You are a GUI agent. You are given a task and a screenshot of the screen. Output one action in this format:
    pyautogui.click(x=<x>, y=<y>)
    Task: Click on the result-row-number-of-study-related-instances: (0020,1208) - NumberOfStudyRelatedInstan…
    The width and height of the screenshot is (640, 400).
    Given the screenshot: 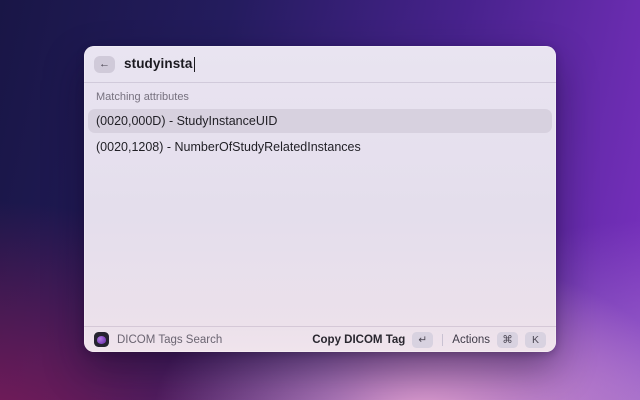 What is the action you would take?
    pyautogui.click(x=320, y=147)
    